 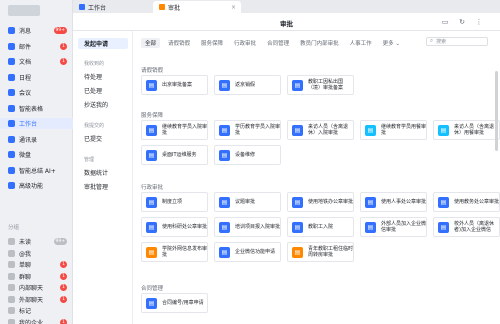 What do you see at coordinates (36, 276) in the screenshot?
I see `sidebar-group-3: 群聊 1` at bounding box center [36, 276].